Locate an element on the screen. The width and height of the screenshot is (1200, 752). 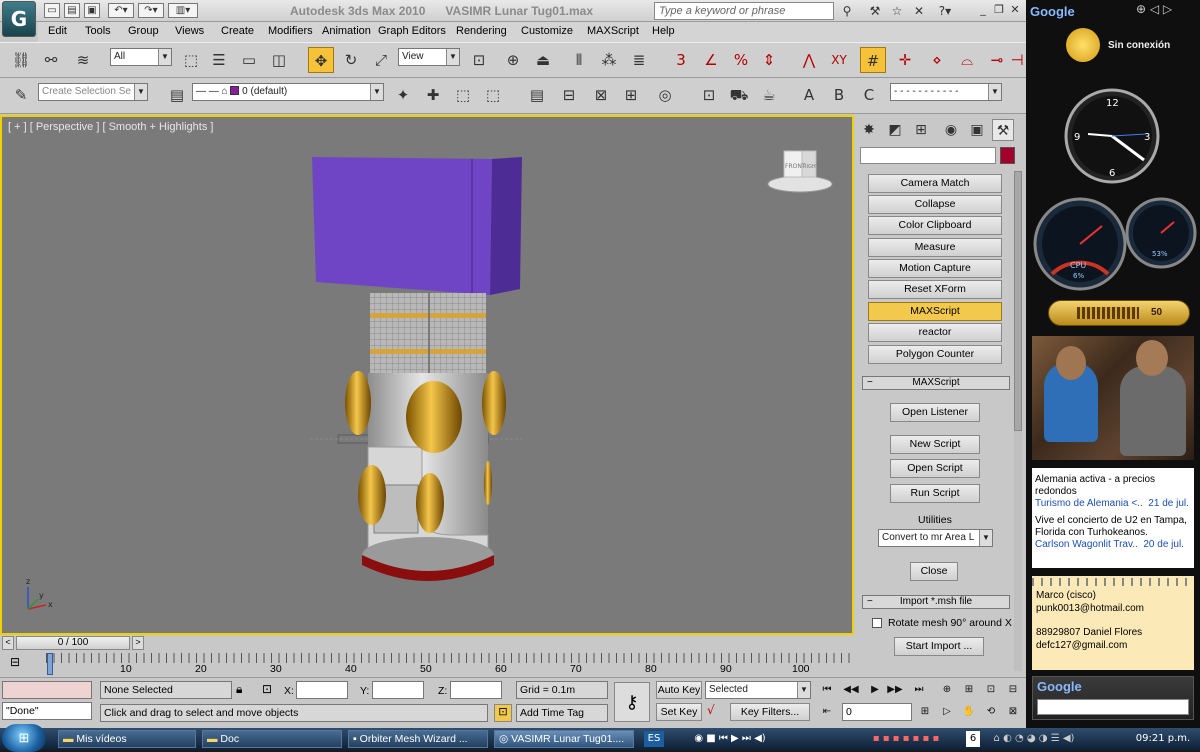
pivot-center-icon: ⊡ is located at coordinates (479, 60).